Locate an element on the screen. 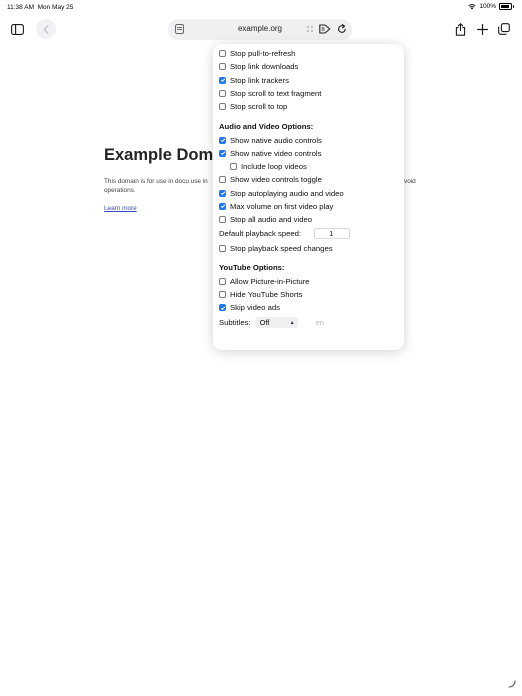  option-label: Hide YouTube Shorts is located at coordinates (266, 295).